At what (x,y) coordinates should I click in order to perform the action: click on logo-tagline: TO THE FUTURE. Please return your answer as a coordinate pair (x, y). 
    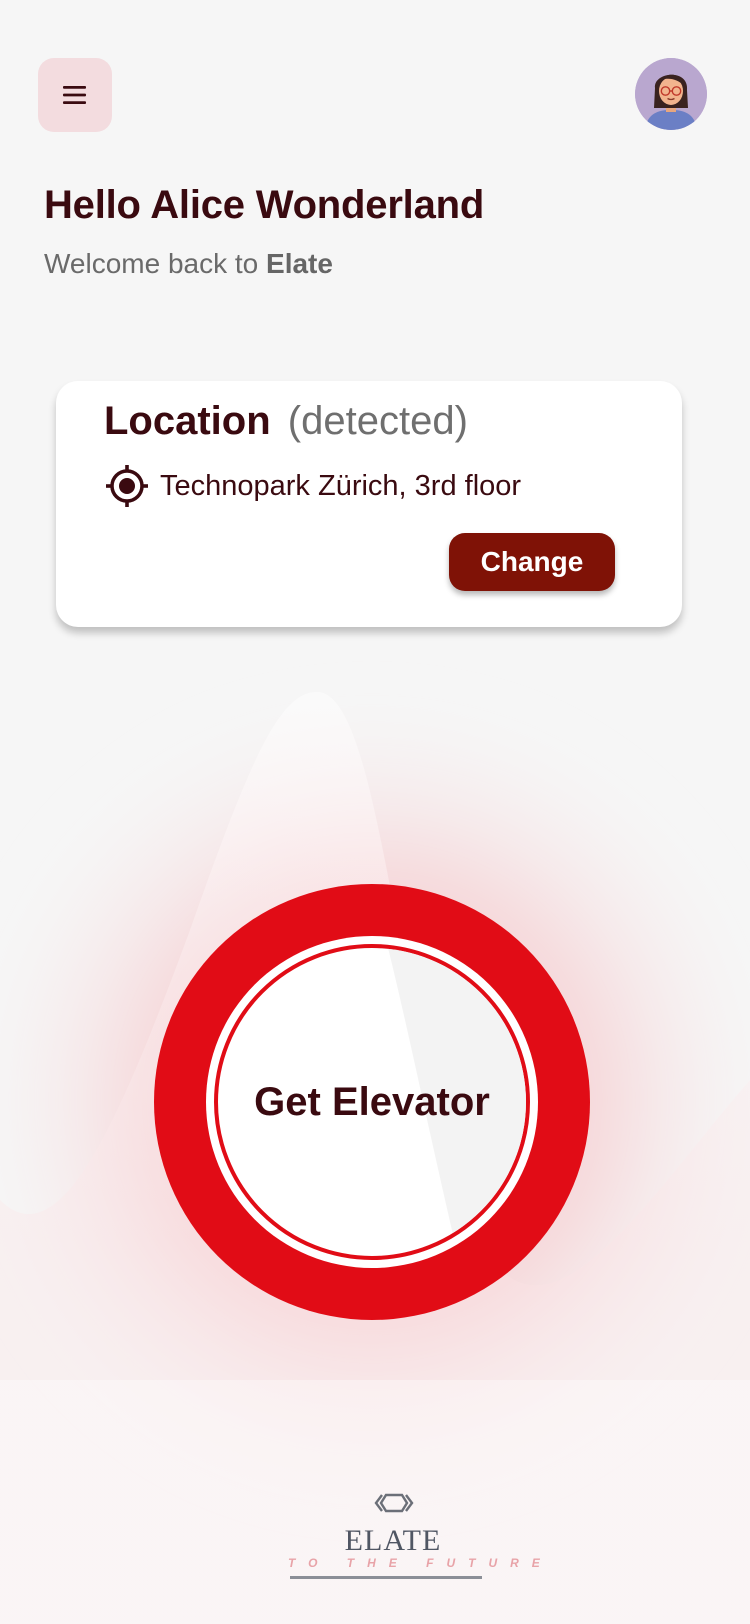
    Looking at the image, I should click on (420, 1563).